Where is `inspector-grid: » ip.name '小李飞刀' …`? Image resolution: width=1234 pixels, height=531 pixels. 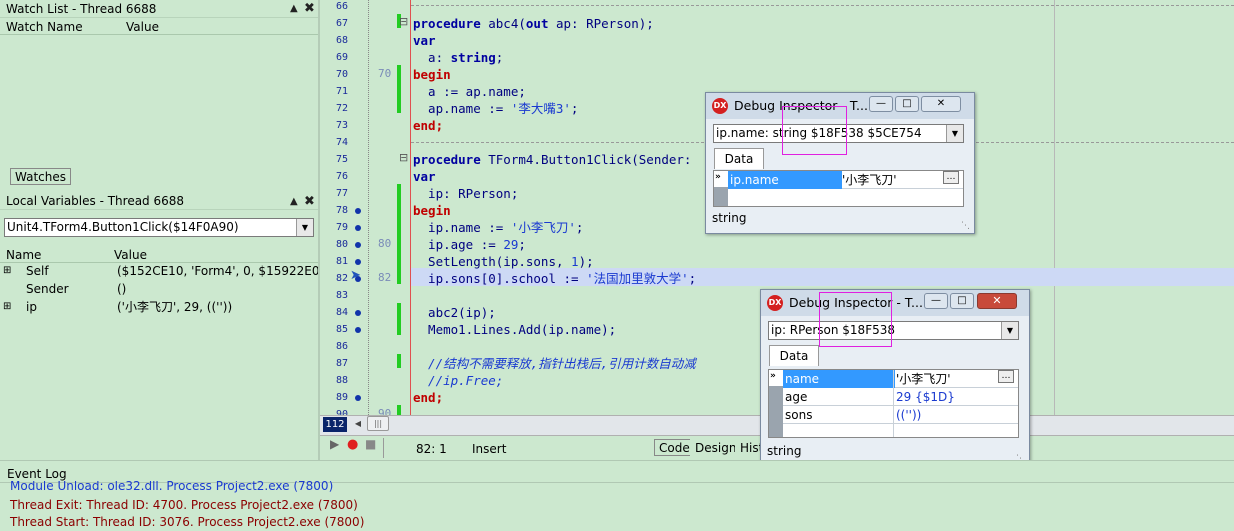 inspector-grid: » ip.name '小李飞刀' … is located at coordinates (838, 188).